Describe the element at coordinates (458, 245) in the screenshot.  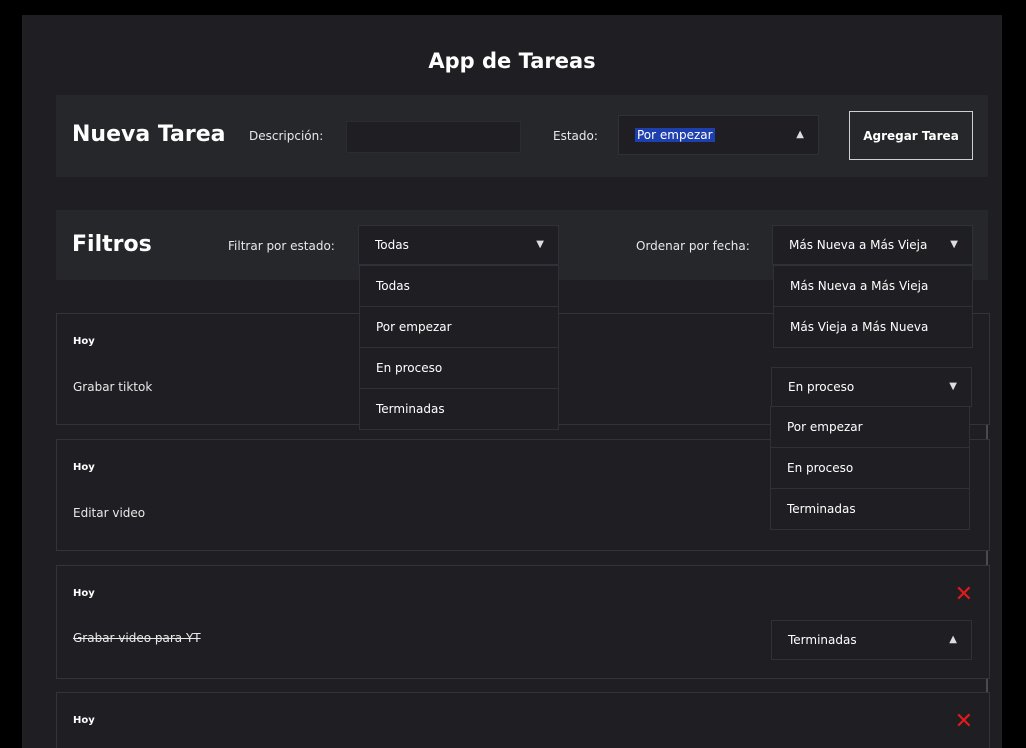
I see `status-filter-select: Todas ▼` at that location.